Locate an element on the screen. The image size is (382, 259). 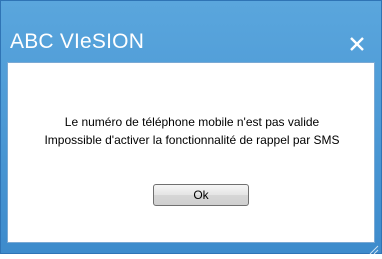
close-button is located at coordinates (357, 44).